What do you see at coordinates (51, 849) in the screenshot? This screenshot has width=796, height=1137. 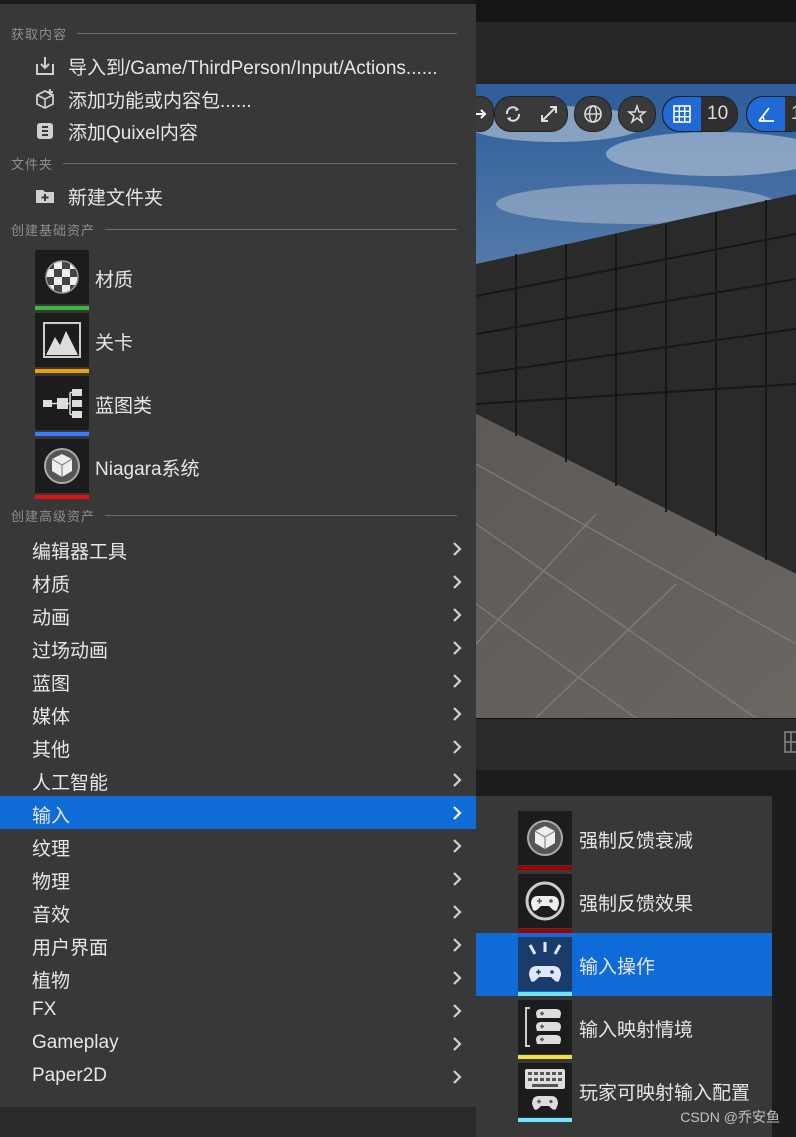 I see `submenu-label: 纹理` at bounding box center [51, 849].